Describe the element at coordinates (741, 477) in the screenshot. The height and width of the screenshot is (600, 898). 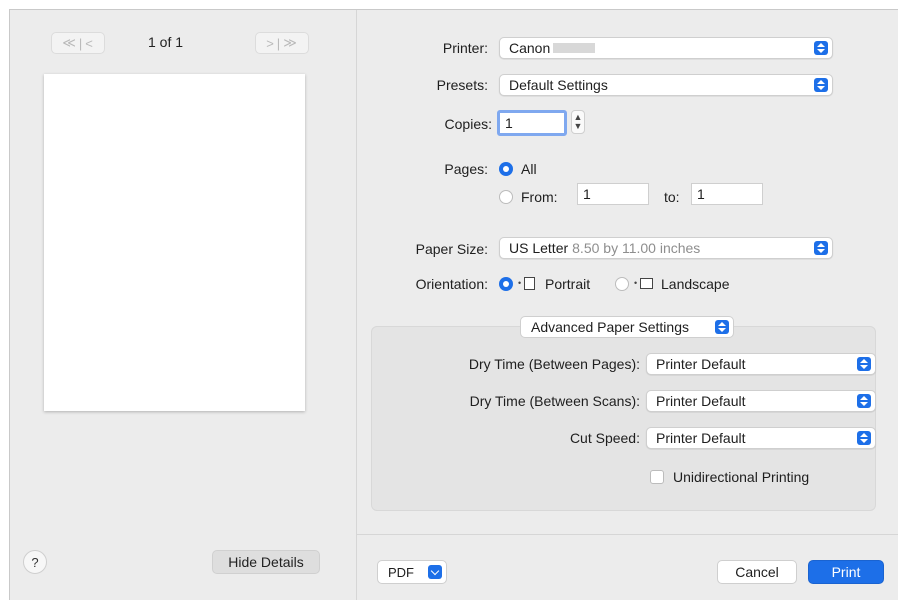
I see `unidirectional-label: Unidirectional Printing` at that location.